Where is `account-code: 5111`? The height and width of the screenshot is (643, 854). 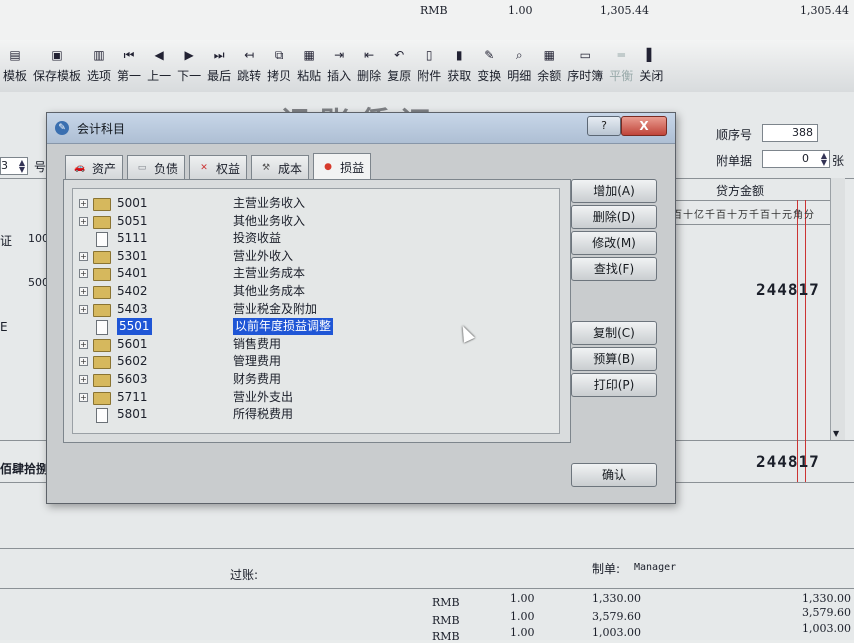
account-code: 5111 is located at coordinates (132, 238).